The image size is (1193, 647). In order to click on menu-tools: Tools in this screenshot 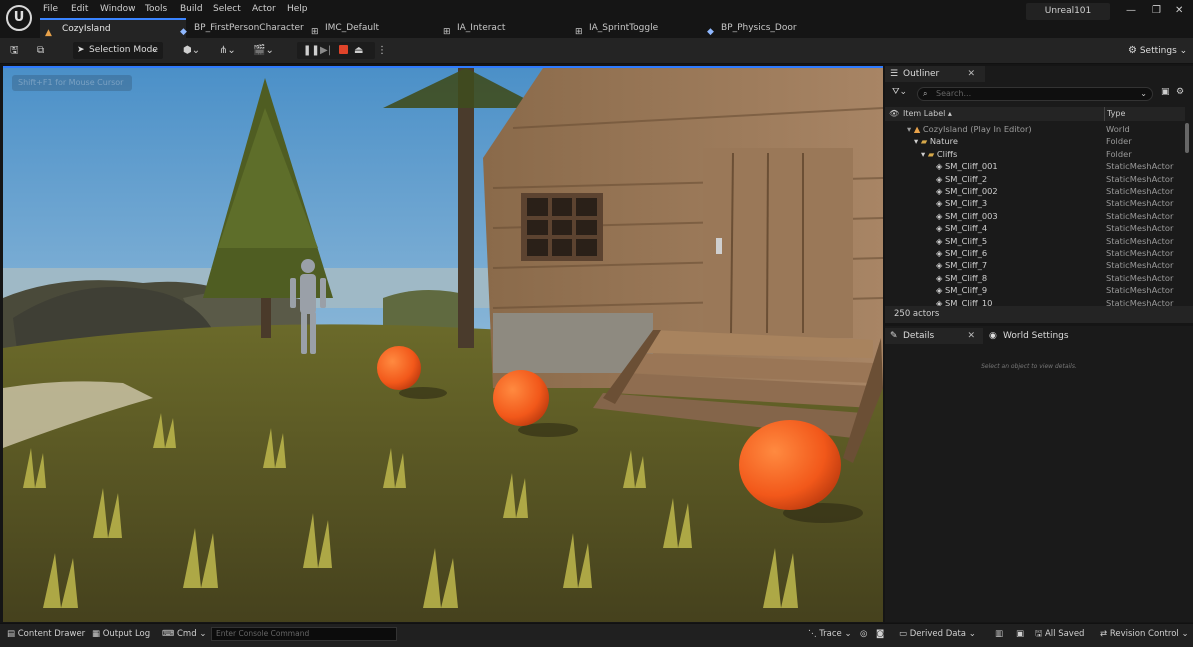, I will do `click(156, 9)`.